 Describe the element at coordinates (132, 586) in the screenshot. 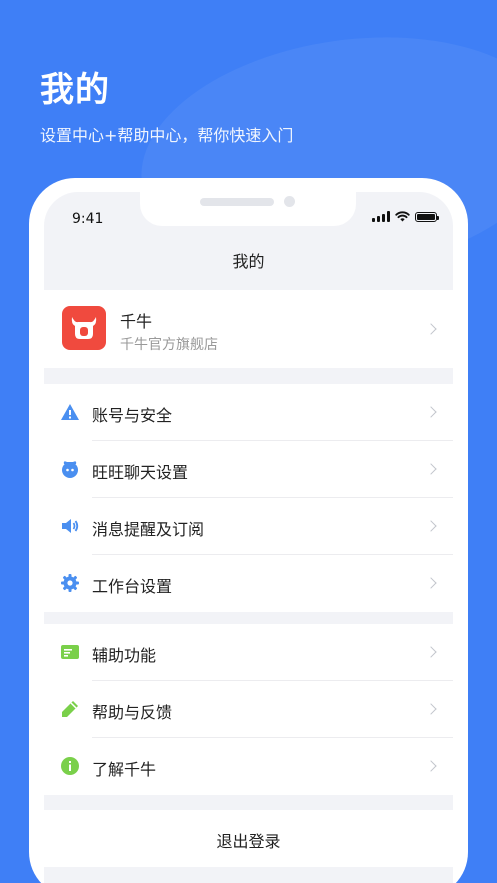

I see `menu-item-label: 工作台设置` at that location.